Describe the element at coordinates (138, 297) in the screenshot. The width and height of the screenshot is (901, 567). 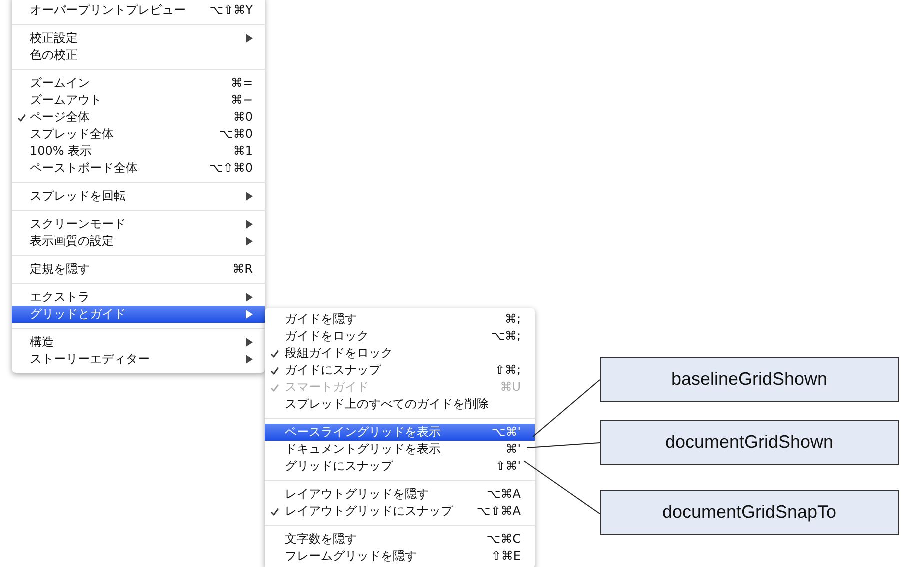
I see `menu-item: エクストラ` at that location.